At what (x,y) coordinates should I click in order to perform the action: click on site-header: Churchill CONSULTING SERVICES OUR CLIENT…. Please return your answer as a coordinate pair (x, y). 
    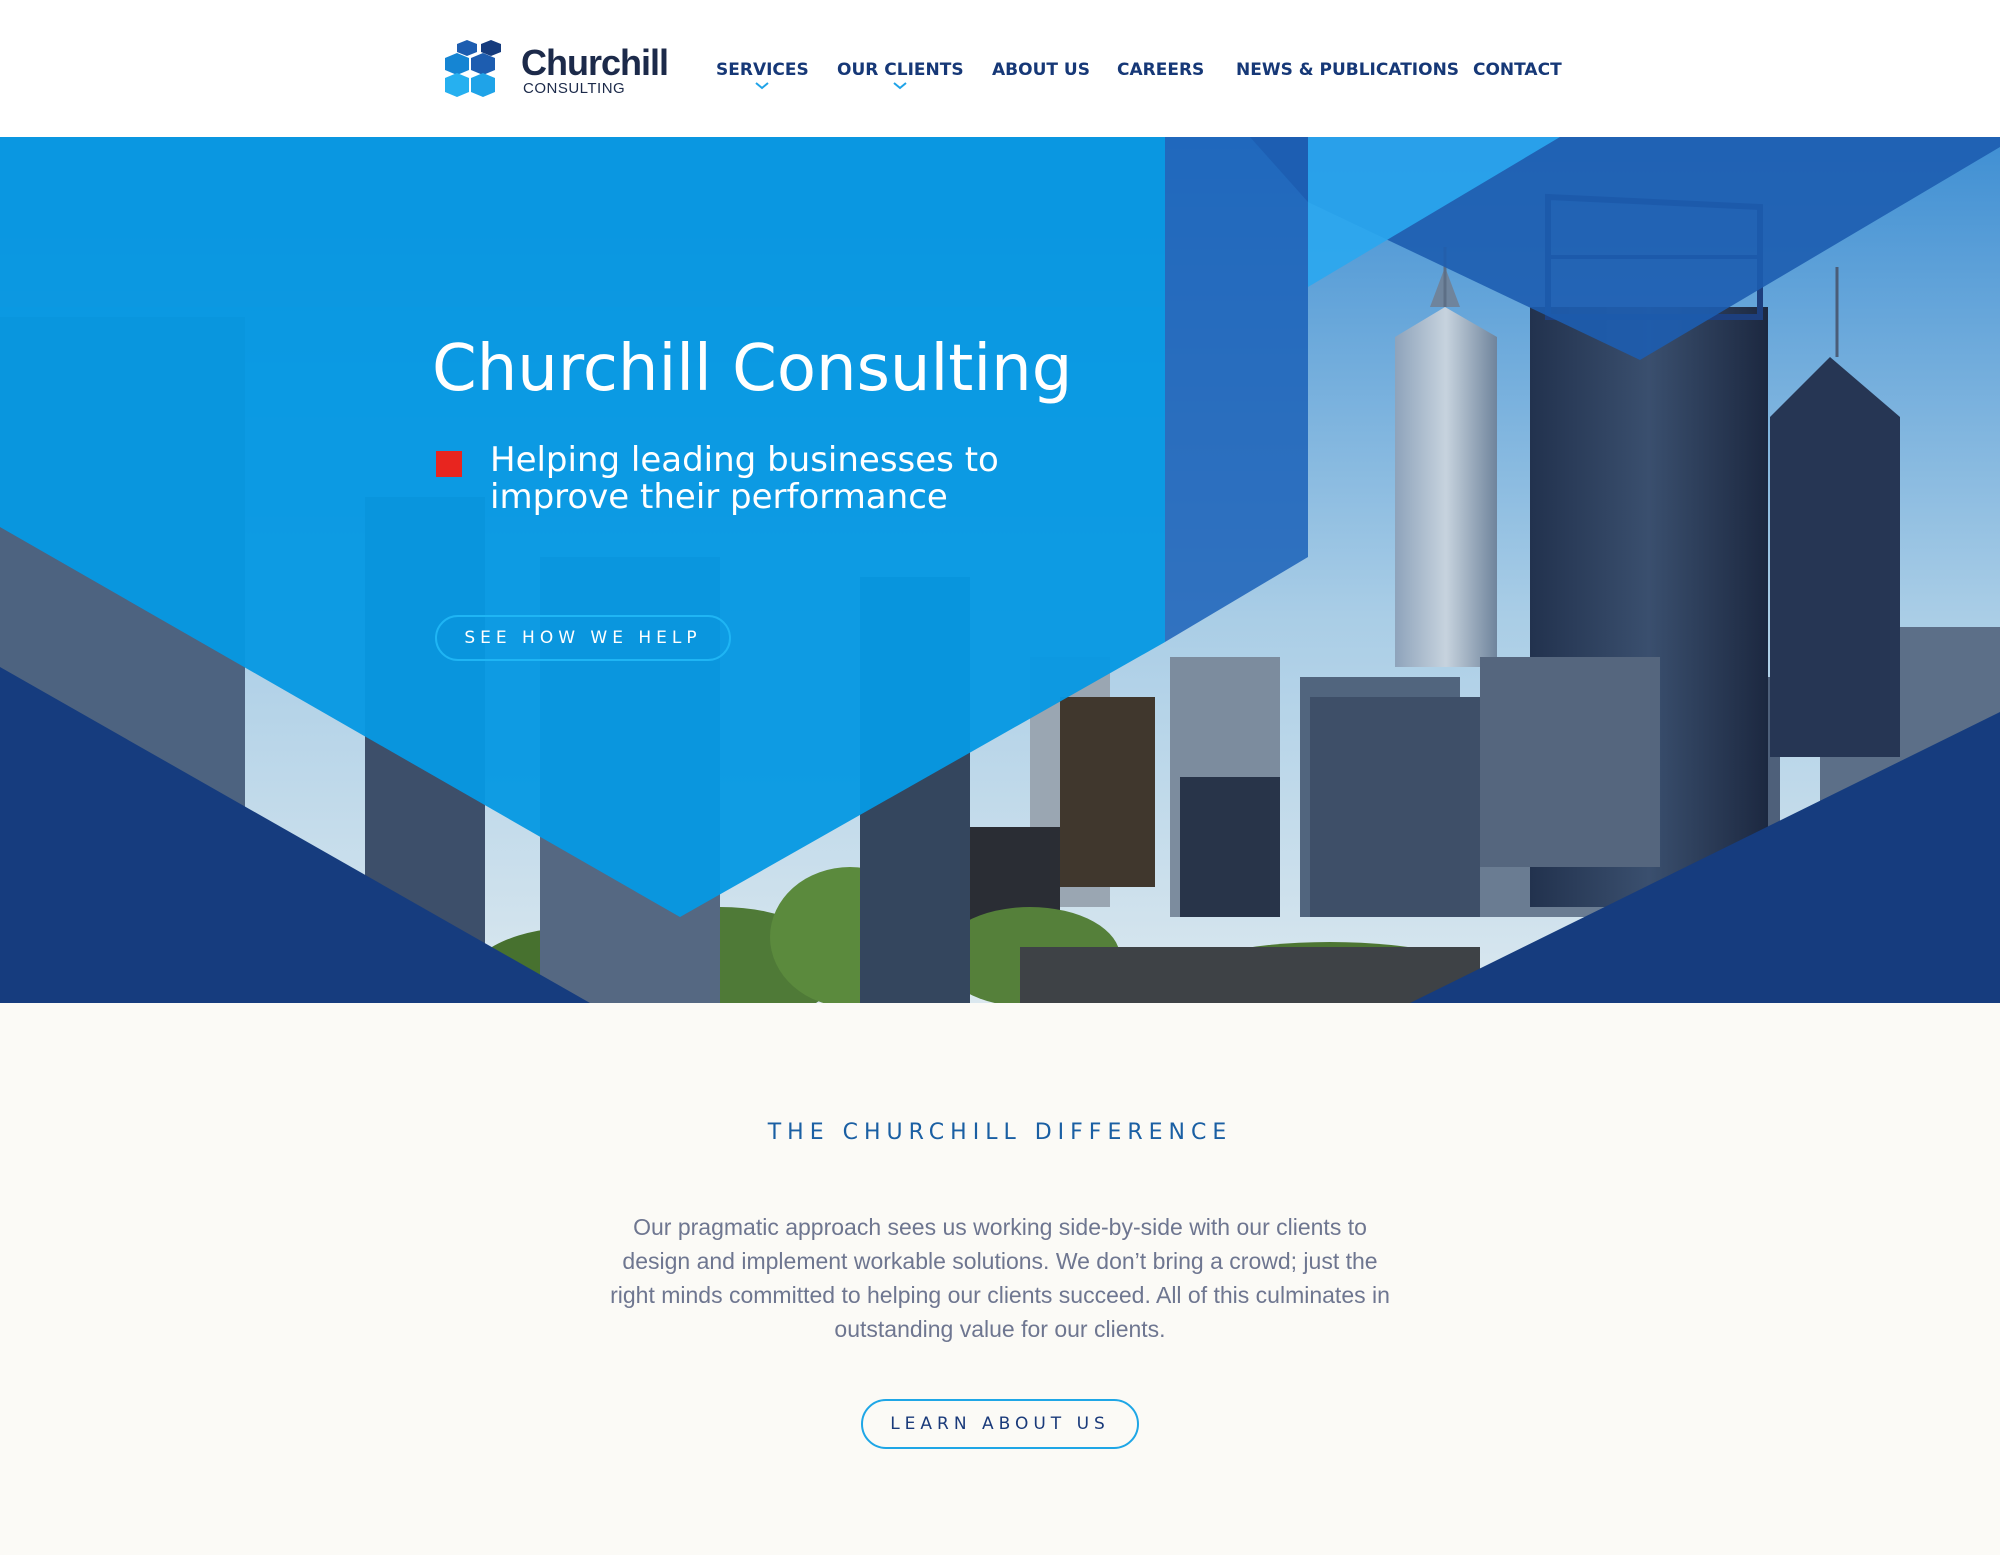
    Looking at the image, I should click on (1000, 68).